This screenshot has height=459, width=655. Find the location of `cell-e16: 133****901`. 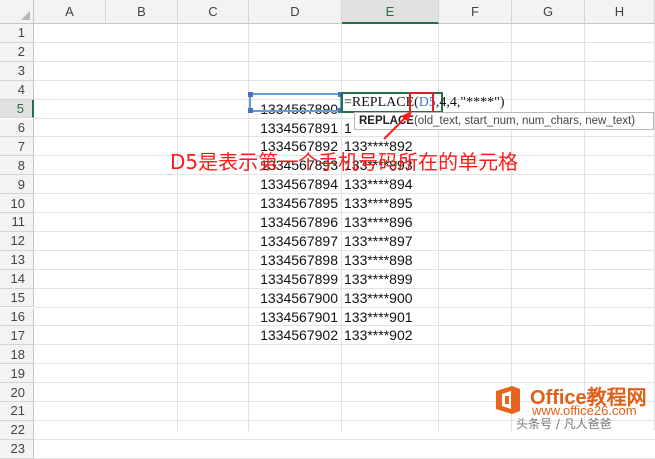

cell-e16: 133****901 is located at coordinates (378, 317).